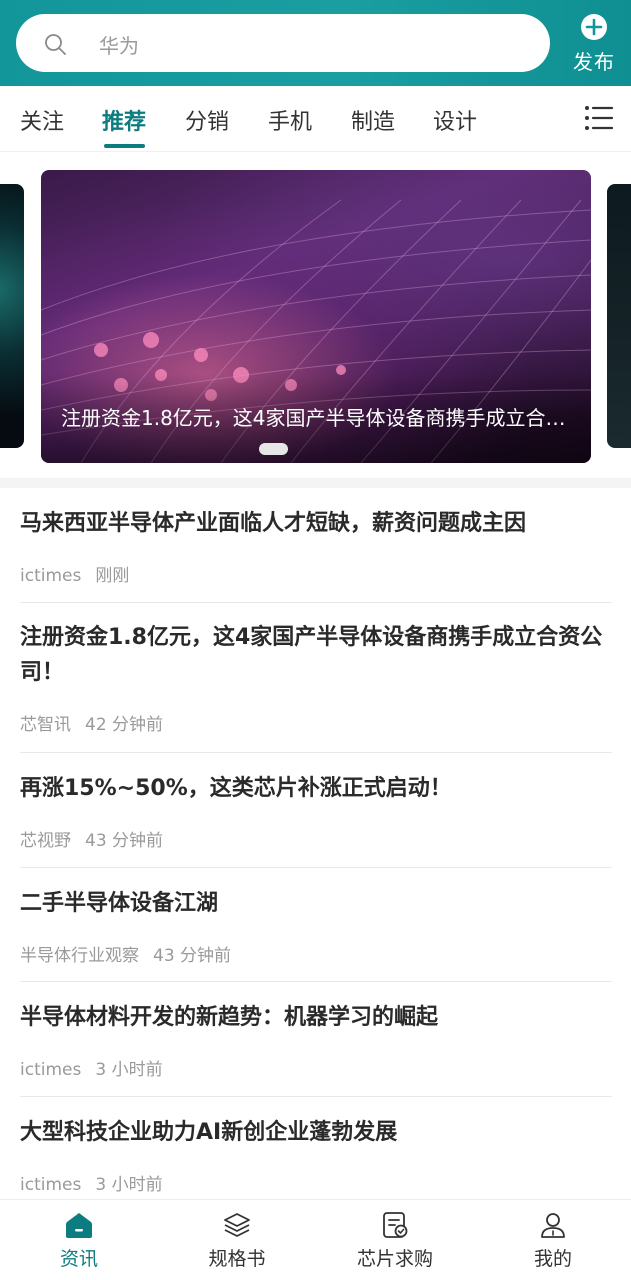 Image resolution: width=631 pixels, height=1280 pixels. Describe the element at coordinates (552, 1259) in the screenshot. I see `nav-profile-label: 我的` at that location.